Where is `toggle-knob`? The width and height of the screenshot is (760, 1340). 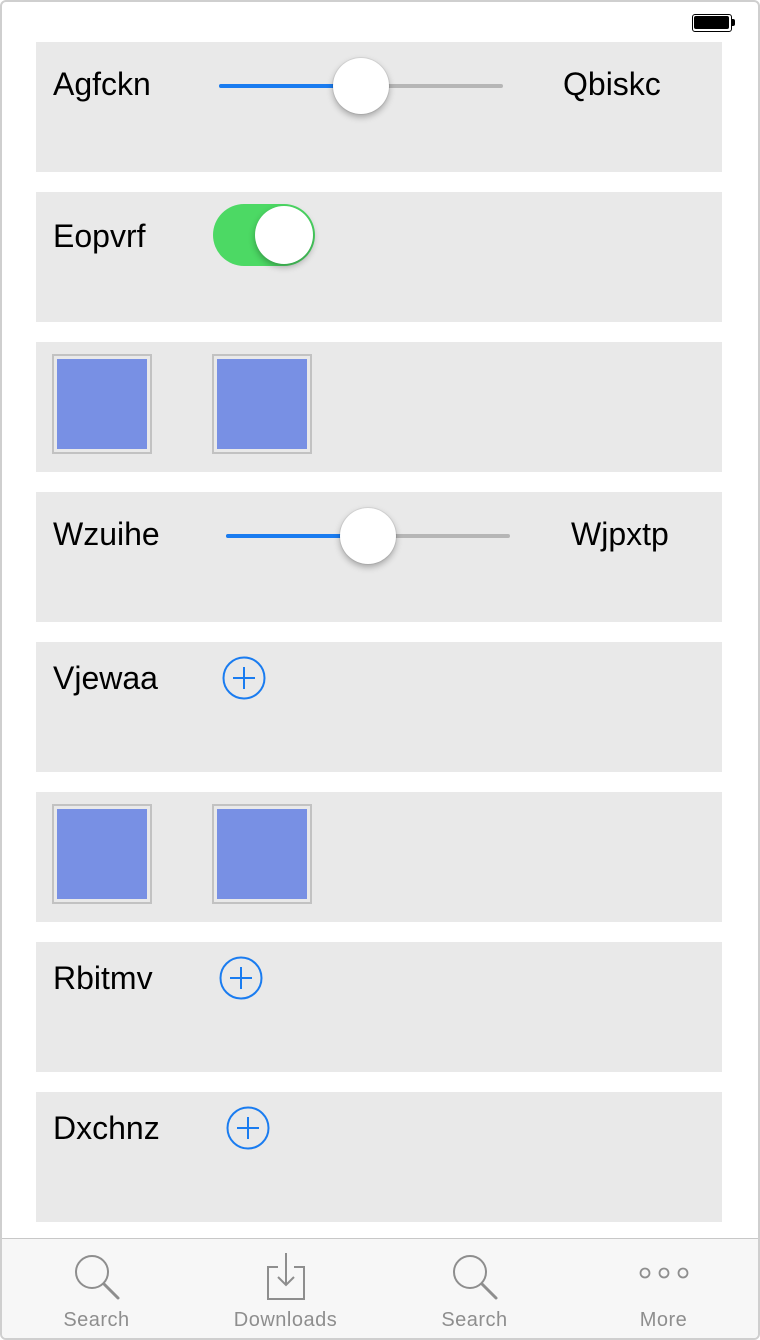 toggle-knob is located at coordinates (284, 235).